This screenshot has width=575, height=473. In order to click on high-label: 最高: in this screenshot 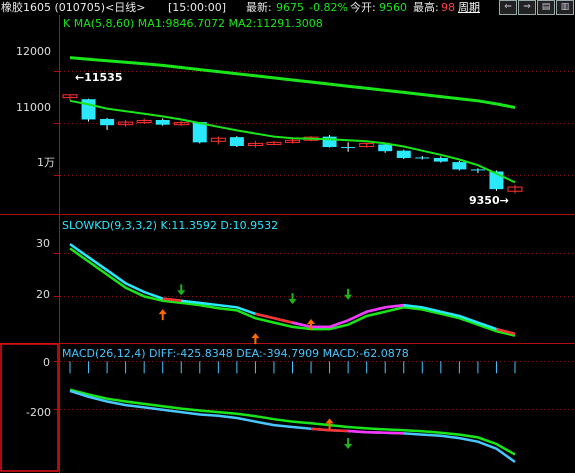, I will do `click(426, 7)`.